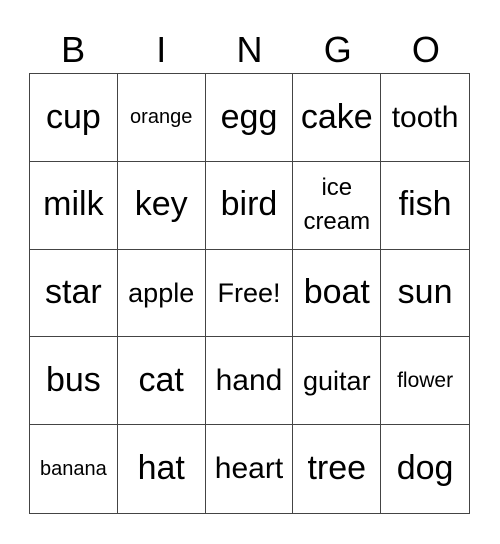  Describe the element at coordinates (161, 381) in the screenshot. I see `bingo-cell: cat` at that location.